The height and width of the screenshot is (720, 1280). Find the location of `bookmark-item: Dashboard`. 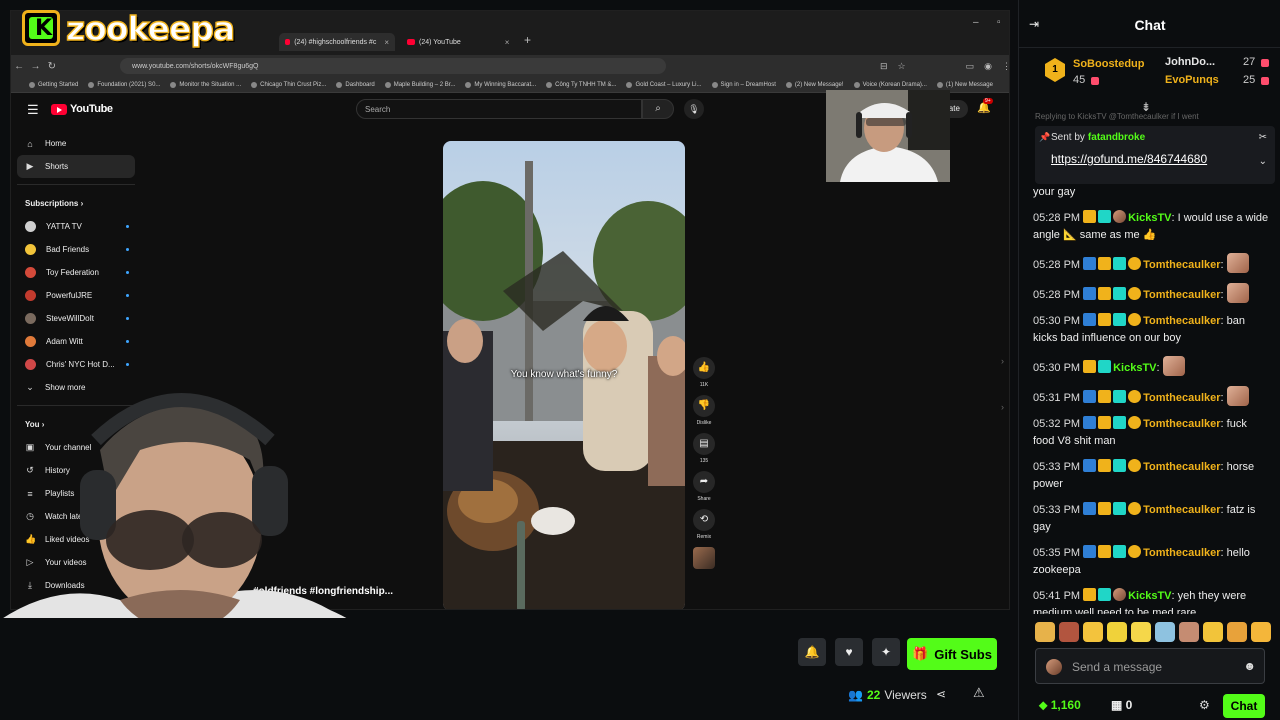

bookmark-item: Dashboard is located at coordinates (355, 84).